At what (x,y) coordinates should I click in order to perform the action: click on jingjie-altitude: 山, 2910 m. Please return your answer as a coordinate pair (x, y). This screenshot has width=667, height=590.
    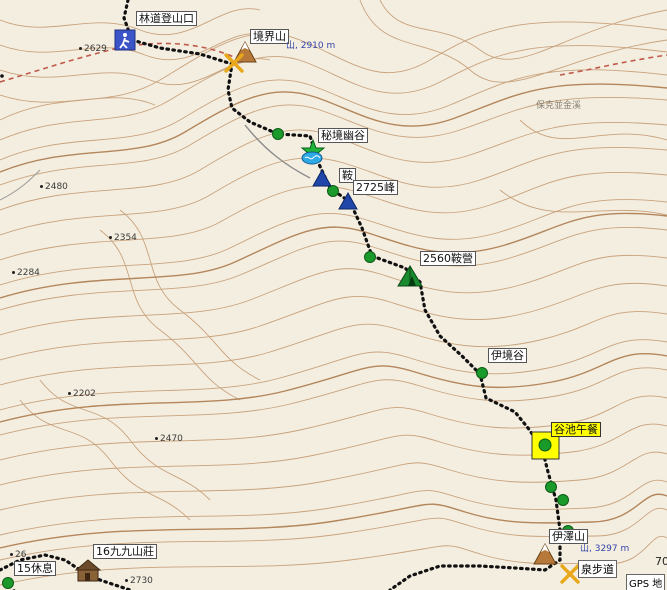
    Looking at the image, I should click on (311, 46).